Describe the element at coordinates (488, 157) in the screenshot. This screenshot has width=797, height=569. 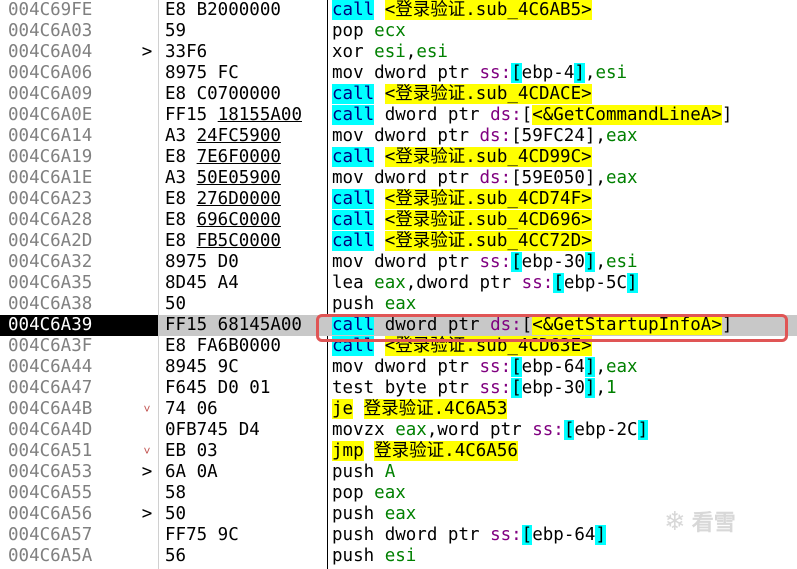
I see `symbol-reference: <登录验证.sub_4CD99C>` at that location.